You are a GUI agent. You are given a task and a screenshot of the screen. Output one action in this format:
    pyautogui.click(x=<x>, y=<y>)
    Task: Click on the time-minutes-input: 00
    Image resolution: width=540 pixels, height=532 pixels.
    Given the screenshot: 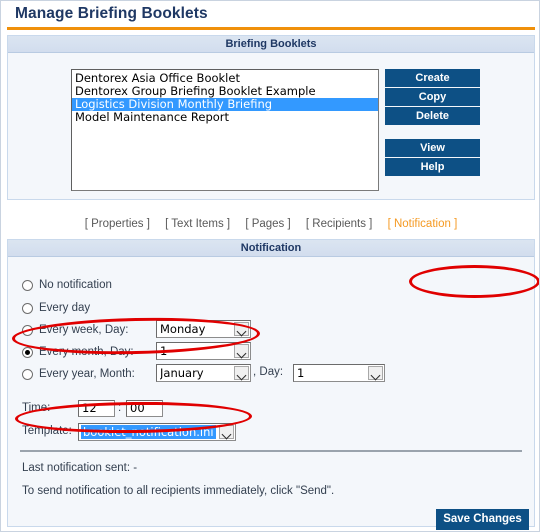 What is the action you would take?
    pyautogui.click(x=144, y=408)
    